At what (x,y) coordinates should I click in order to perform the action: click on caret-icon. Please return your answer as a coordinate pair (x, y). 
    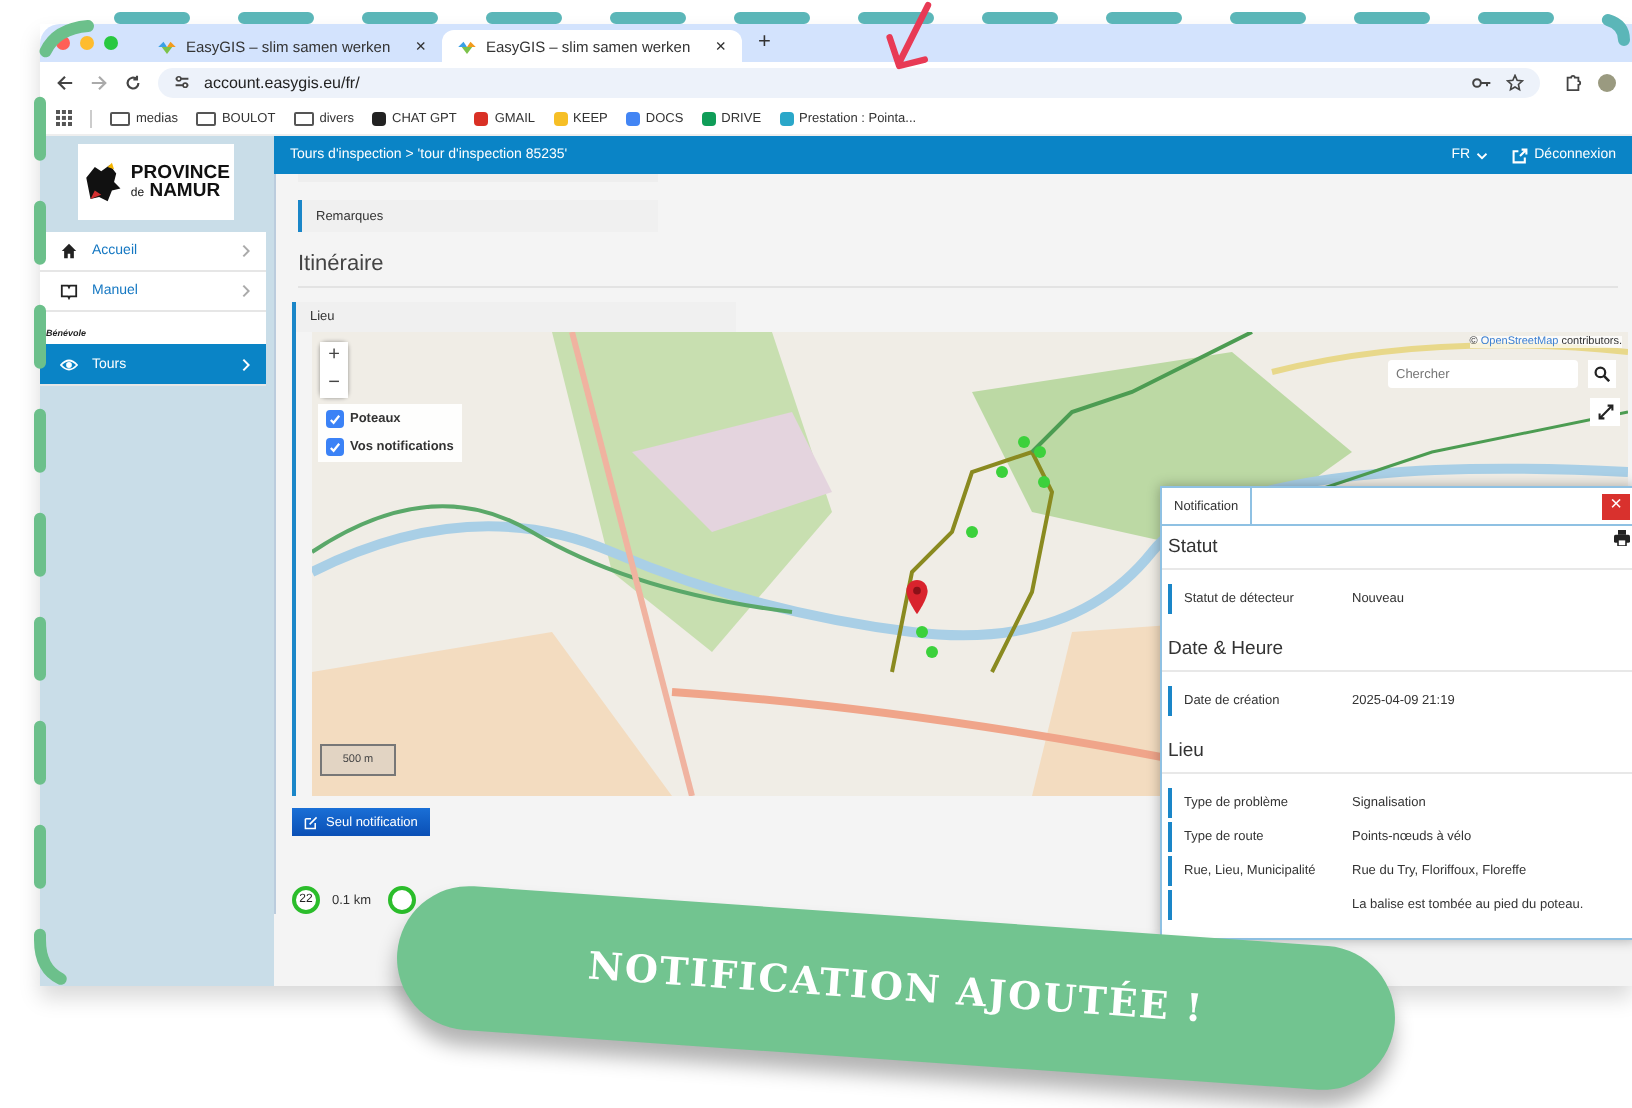
    Looking at the image, I should click on (1482, 155).